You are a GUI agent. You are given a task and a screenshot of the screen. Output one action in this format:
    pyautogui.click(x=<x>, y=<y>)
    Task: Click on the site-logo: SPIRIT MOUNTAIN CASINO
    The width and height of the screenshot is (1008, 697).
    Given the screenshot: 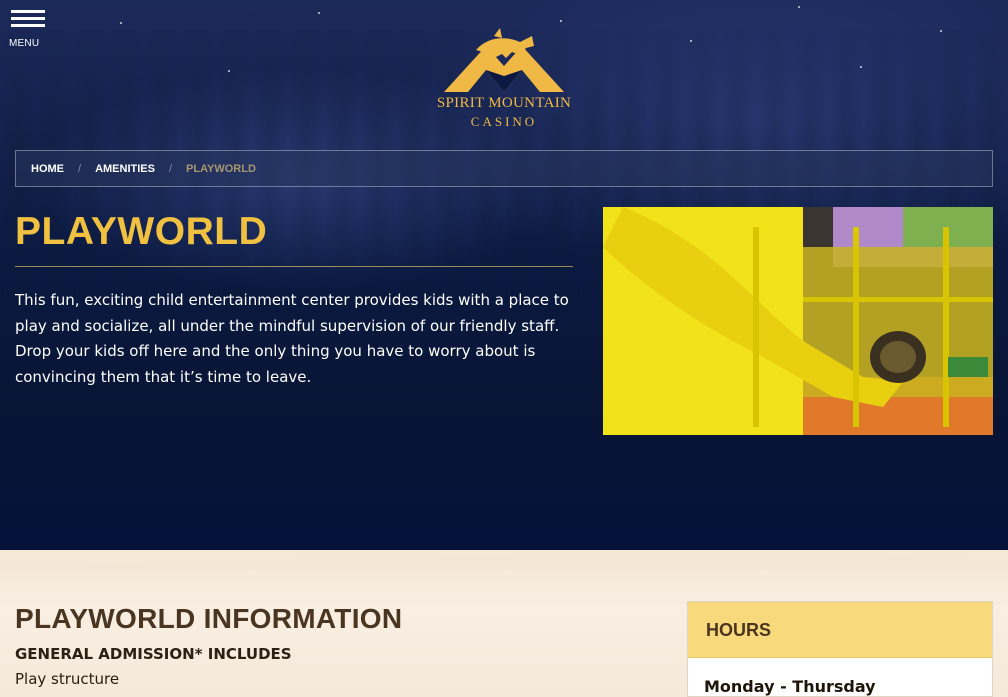 What is the action you would take?
    pyautogui.click(x=504, y=79)
    